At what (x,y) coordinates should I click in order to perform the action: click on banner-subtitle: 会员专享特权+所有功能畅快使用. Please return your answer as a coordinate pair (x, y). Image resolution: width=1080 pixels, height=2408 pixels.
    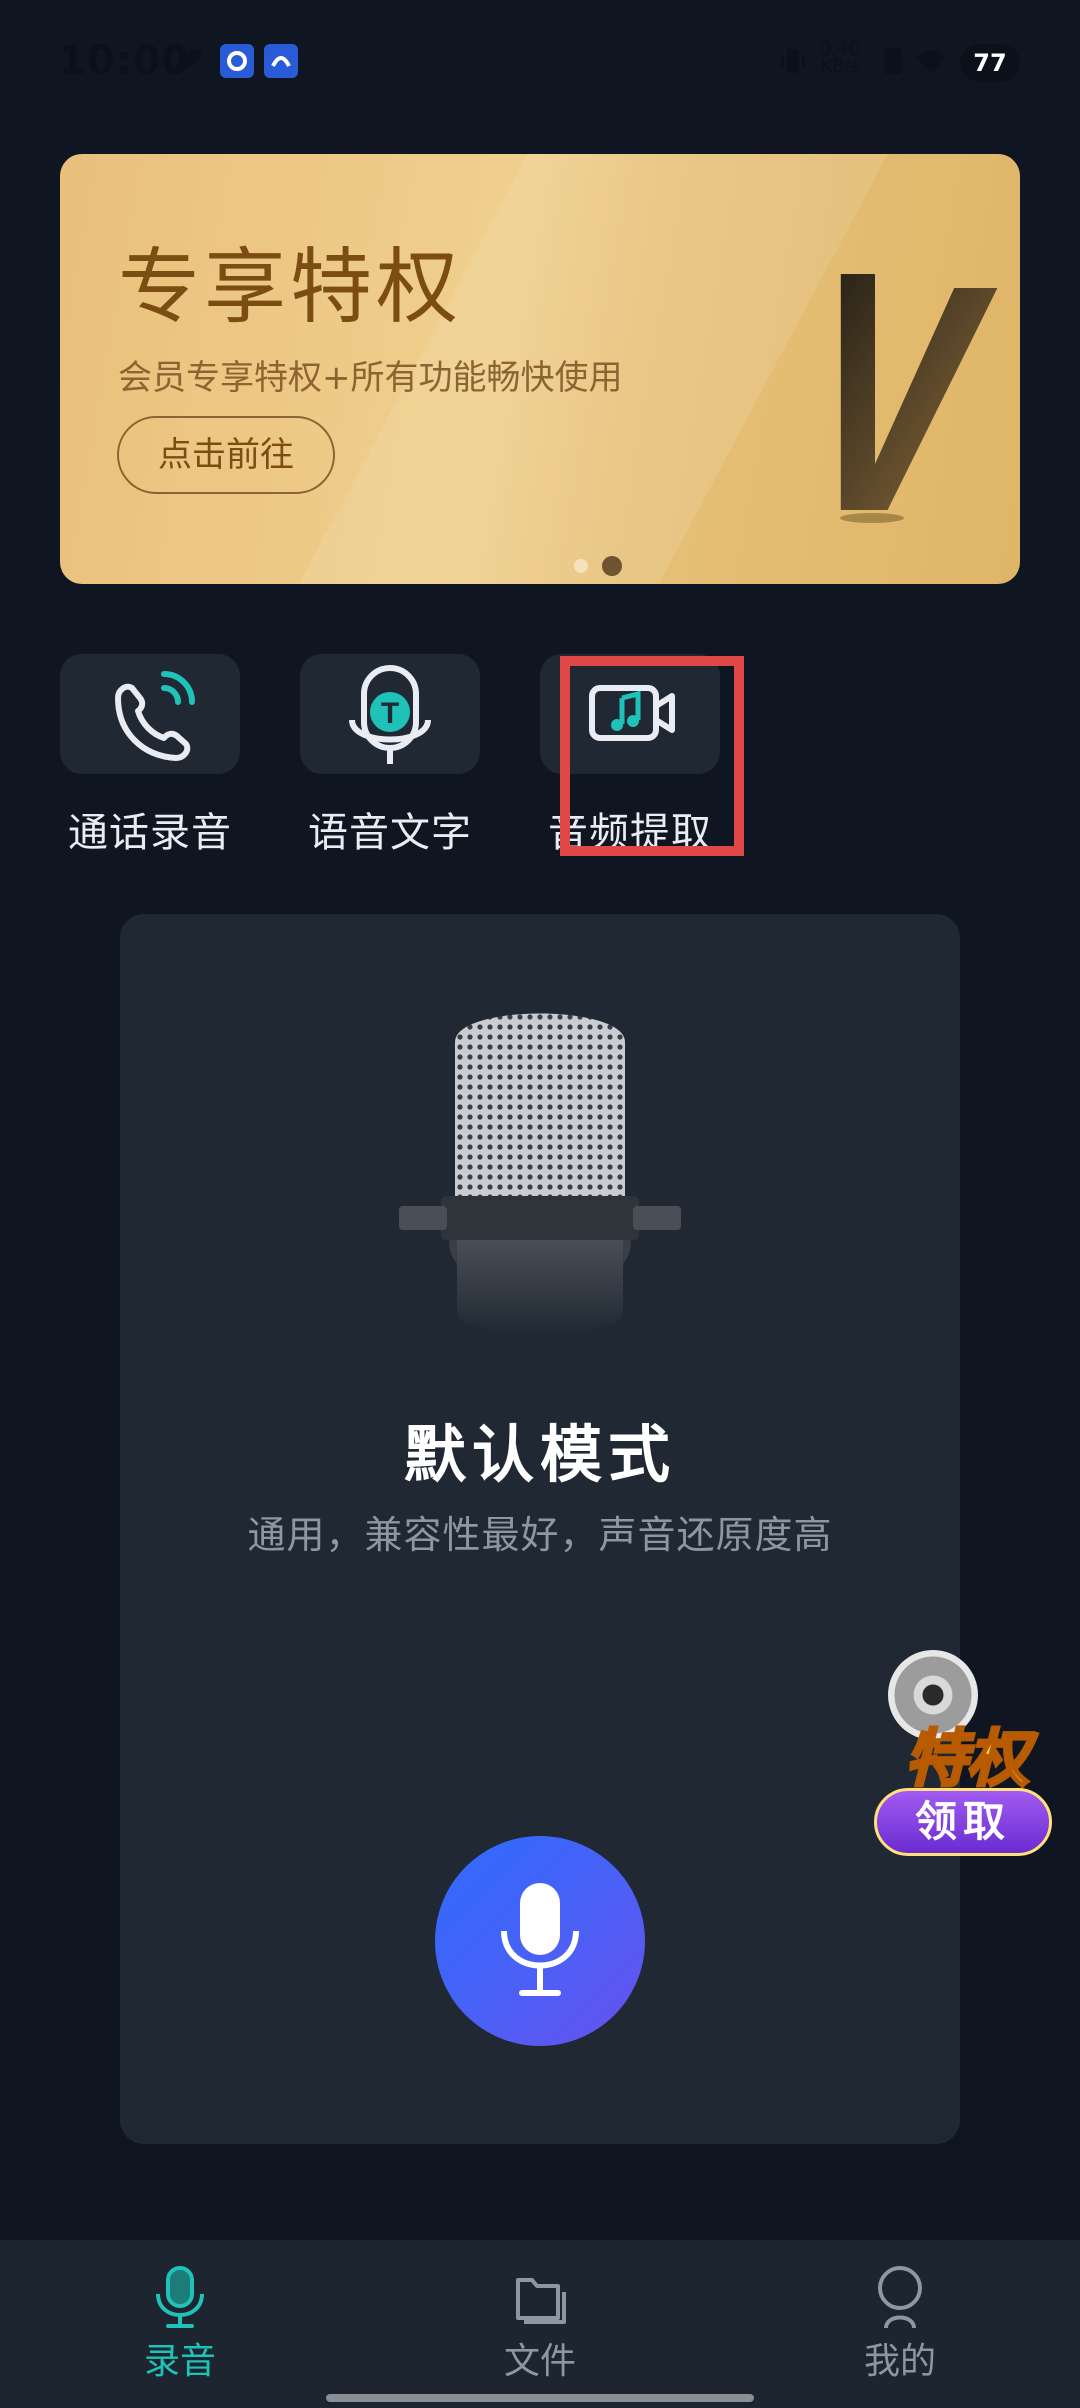
    Looking at the image, I should click on (370, 378).